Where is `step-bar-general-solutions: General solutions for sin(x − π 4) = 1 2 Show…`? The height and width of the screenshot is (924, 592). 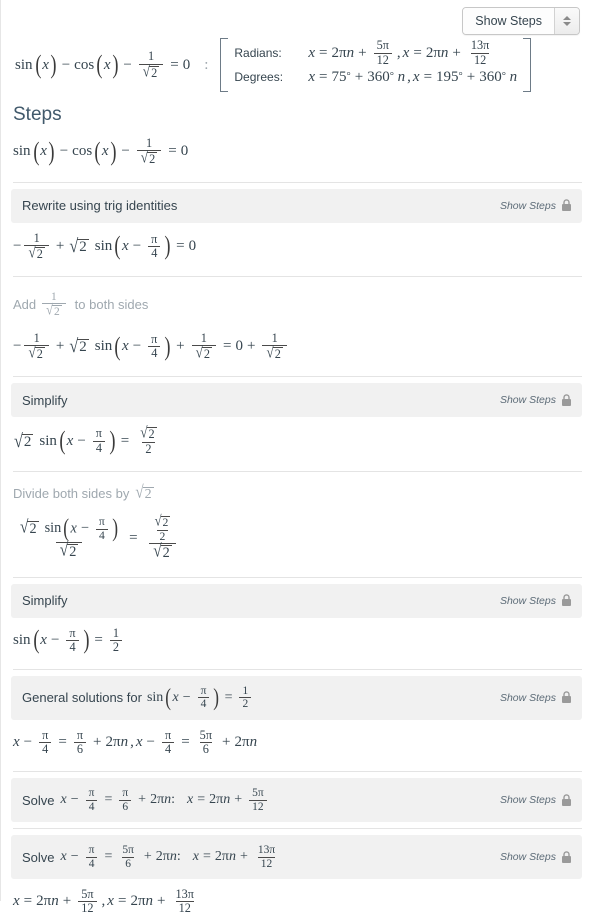
step-bar-general-solutions: General solutions for sin(x − π 4) = 1 2 Show… is located at coordinates (296, 698).